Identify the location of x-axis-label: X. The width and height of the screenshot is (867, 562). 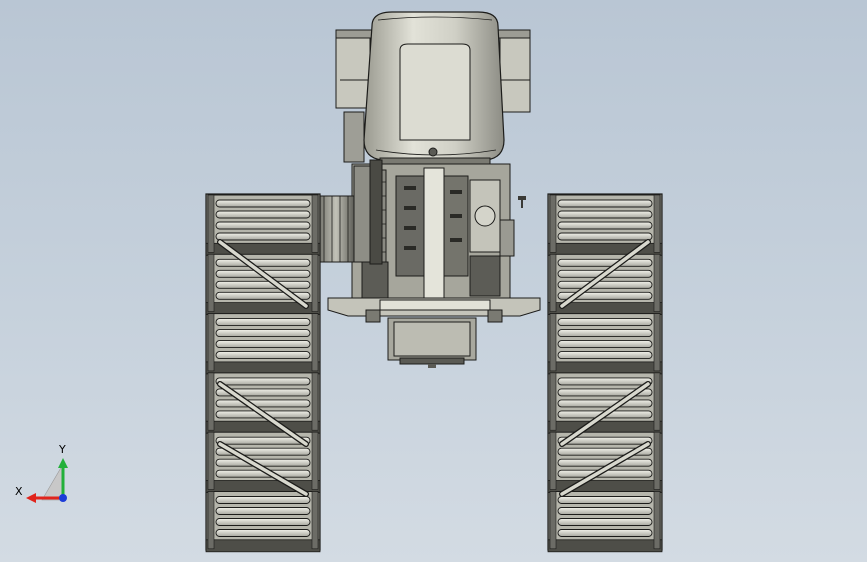
(19, 491).